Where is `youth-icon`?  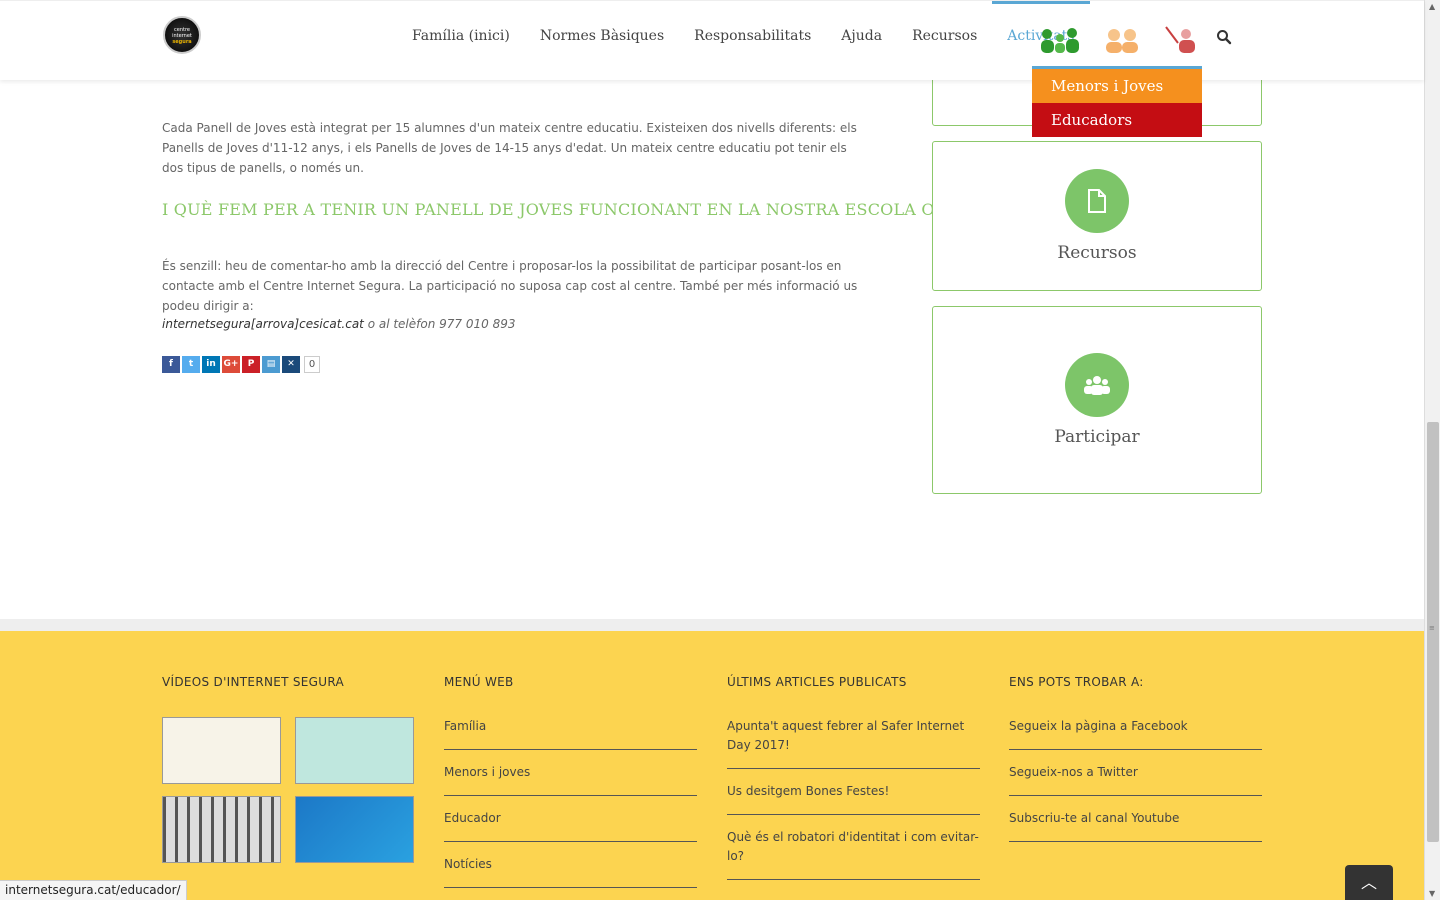 youth-icon is located at coordinates (1122, 40).